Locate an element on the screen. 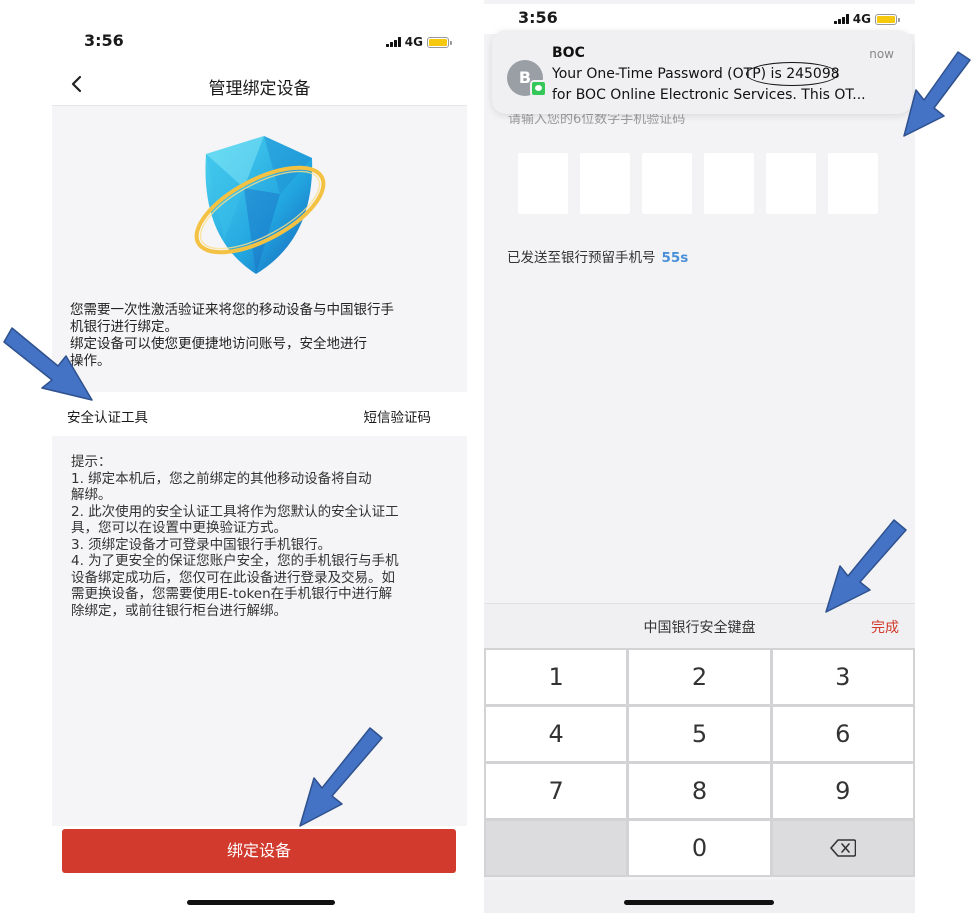  key-8: 8 is located at coordinates (699, 791).